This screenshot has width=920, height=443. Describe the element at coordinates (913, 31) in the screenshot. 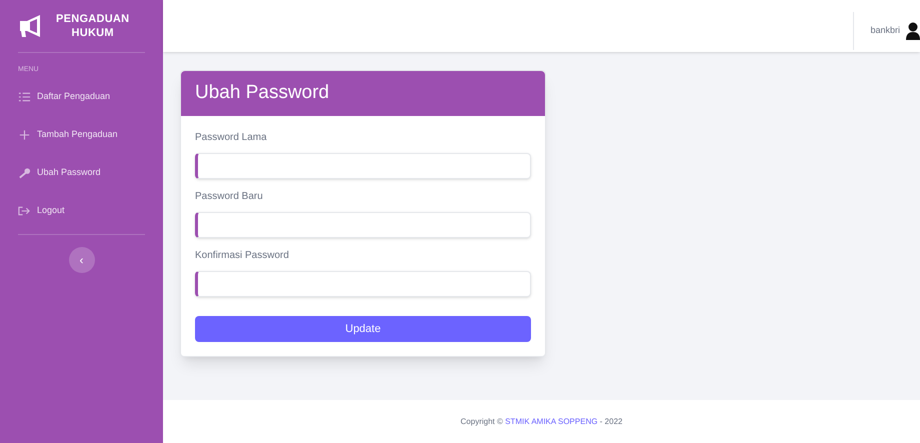

I see `user-icon` at that location.